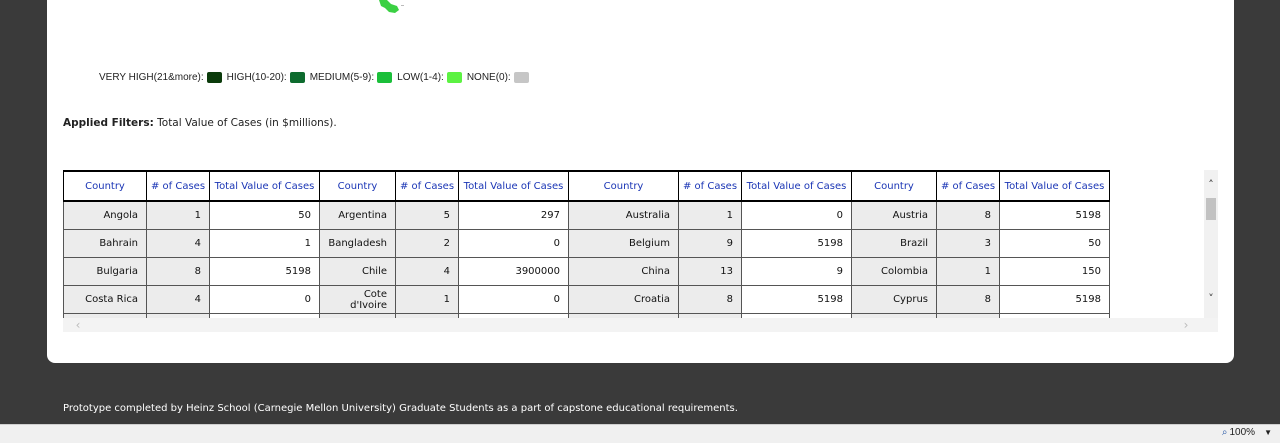 The width and height of the screenshot is (1280, 443). Describe the element at coordinates (391, 6) in the screenshot. I see `map-fragment` at that location.